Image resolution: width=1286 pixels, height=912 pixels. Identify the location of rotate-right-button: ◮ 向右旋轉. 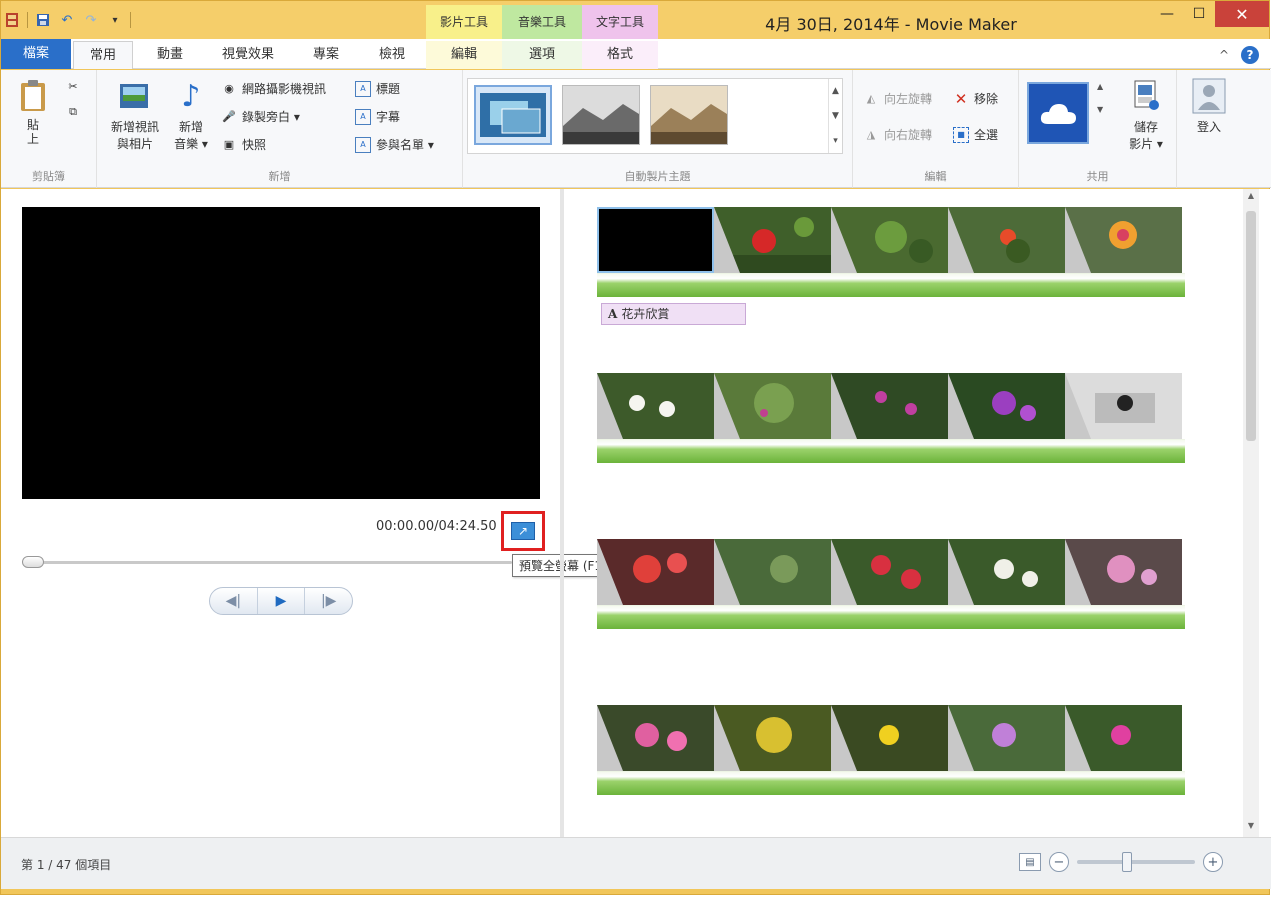
(897, 134).